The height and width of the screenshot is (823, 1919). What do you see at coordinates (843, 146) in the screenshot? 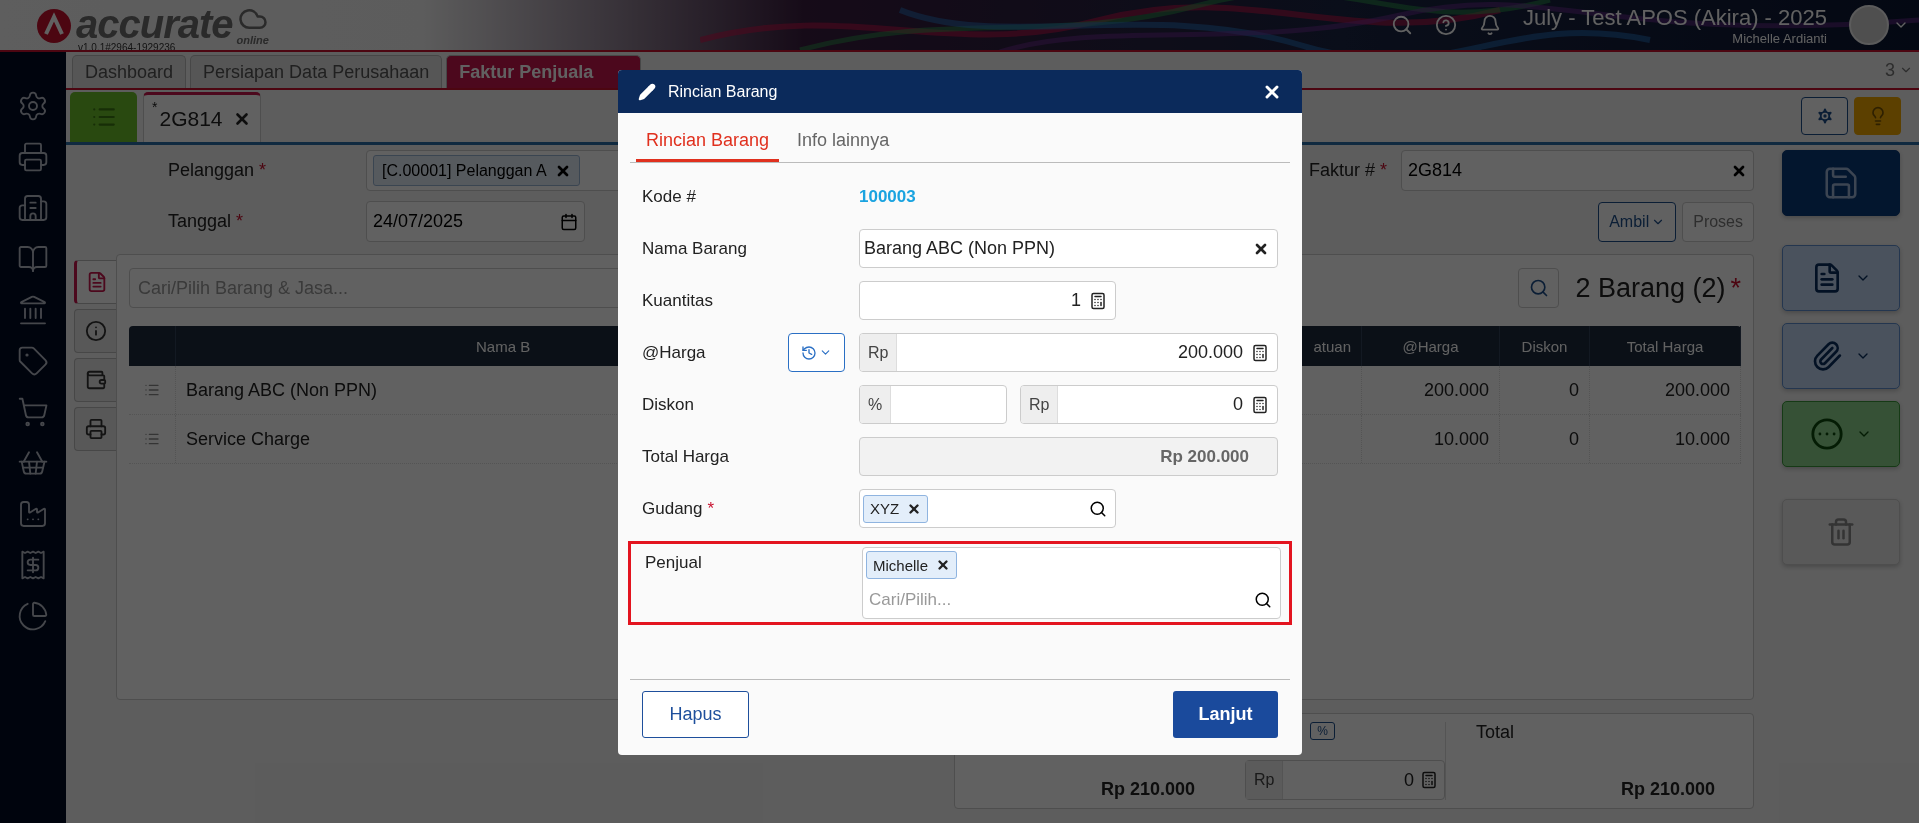
I see `dialog-tab: Info lainnya` at bounding box center [843, 146].